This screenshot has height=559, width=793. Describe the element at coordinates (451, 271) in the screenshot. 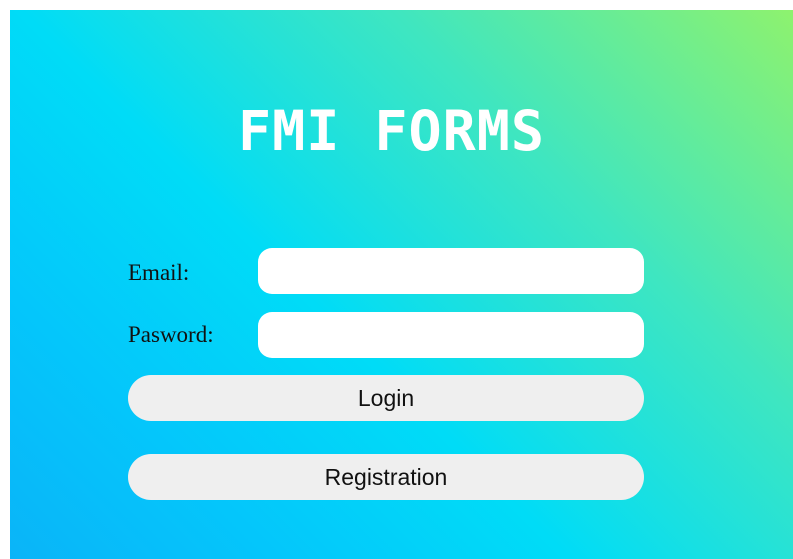

I see `email-field` at that location.